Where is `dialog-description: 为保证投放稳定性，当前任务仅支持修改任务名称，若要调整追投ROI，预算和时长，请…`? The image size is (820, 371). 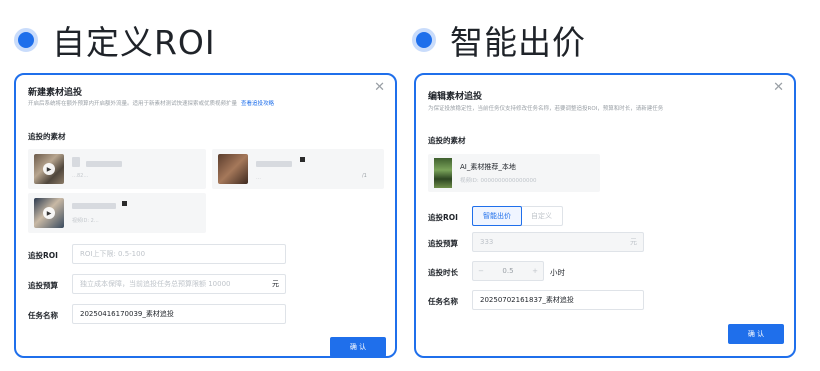 dialog-description: 为保证投放稳定性，当前任务仅支持修改任务名称，若要调整追投ROI，预算和时长，请… is located at coordinates (546, 109).